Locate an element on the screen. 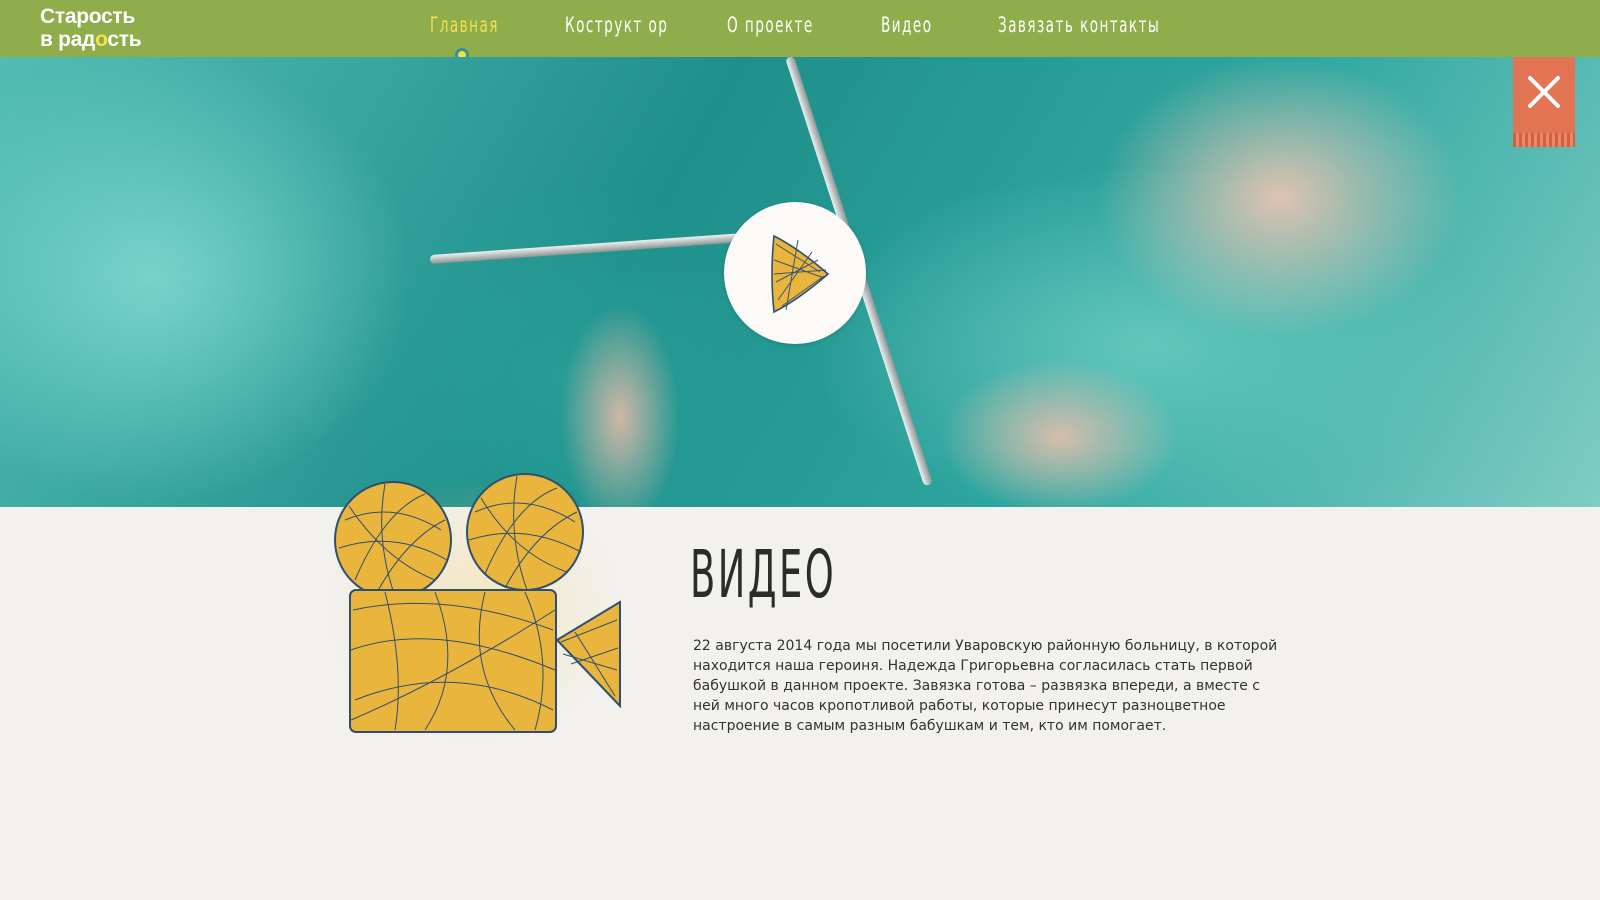 Image resolution: width=1600 pixels, height=900 pixels. logo-line-2: в радость is located at coordinates (91, 39).